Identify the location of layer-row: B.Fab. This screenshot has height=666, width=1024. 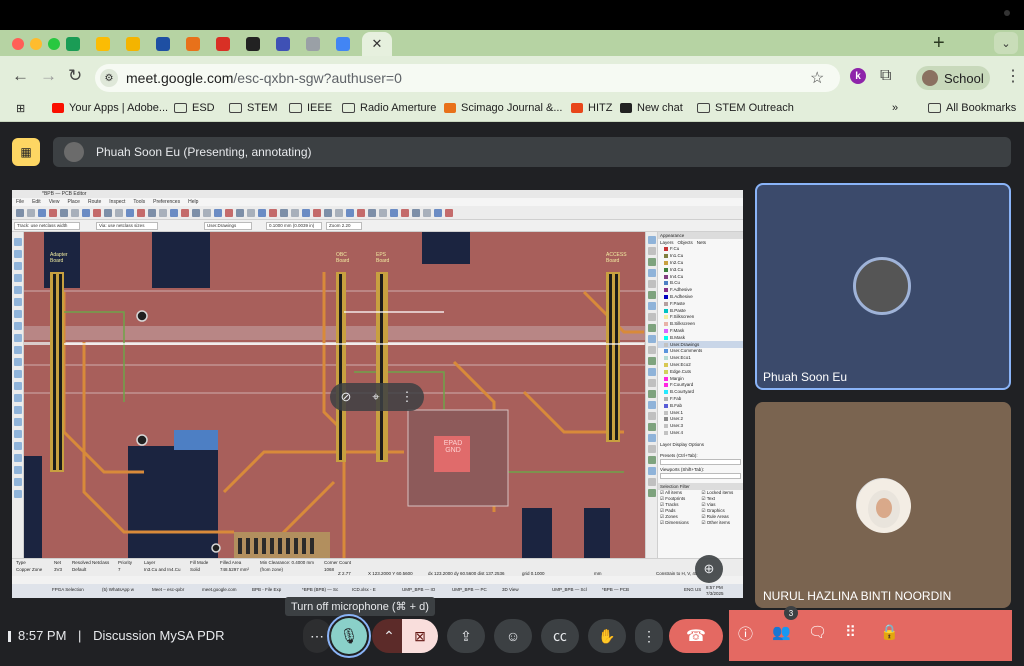
(700, 405).